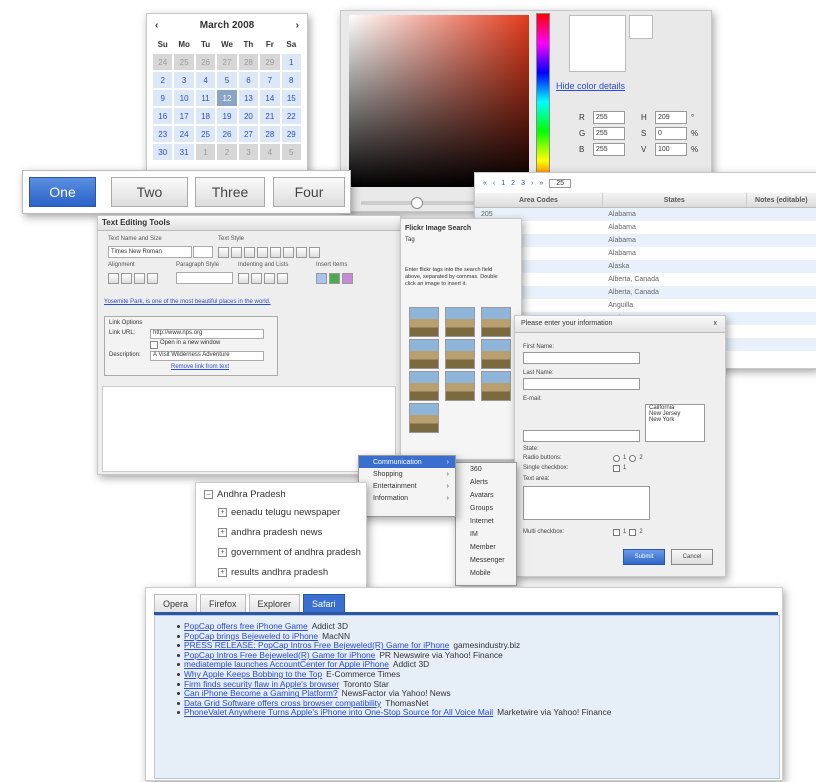  Describe the element at coordinates (251, 636) in the screenshot. I see `news-headline-link: PopCap brings Bejeweled to iPhone` at that location.